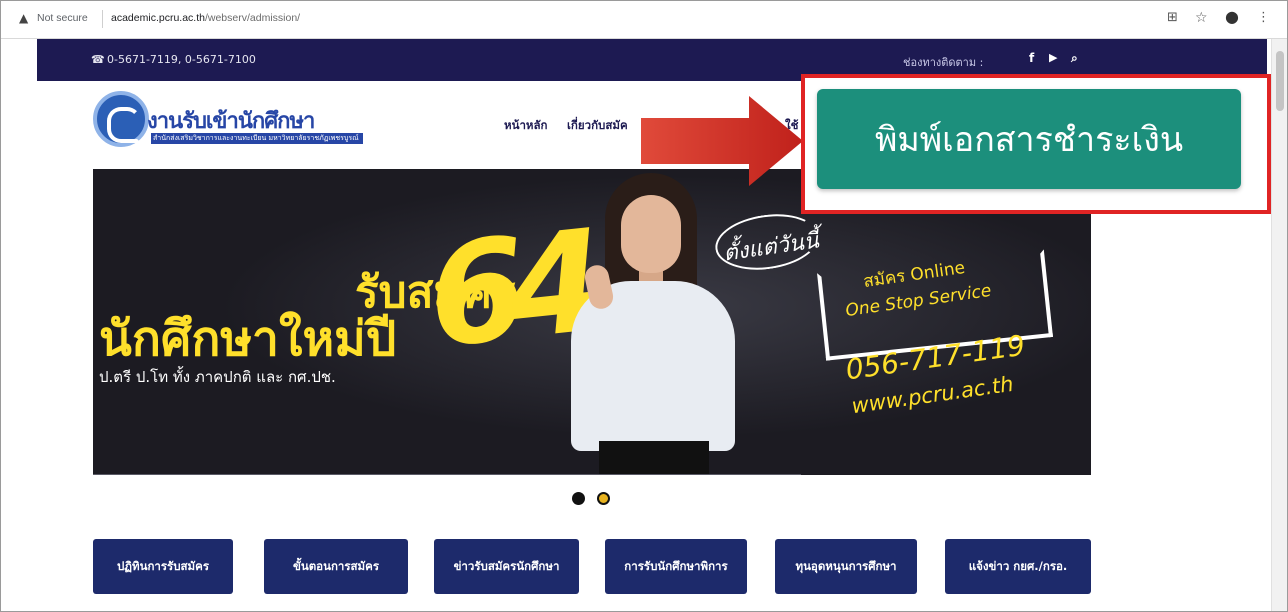 The width and height of the screenshot is (1288, 612). I want to click on quick-link-steps: ขั้นตอนการสมัคร, so click(336, 566).